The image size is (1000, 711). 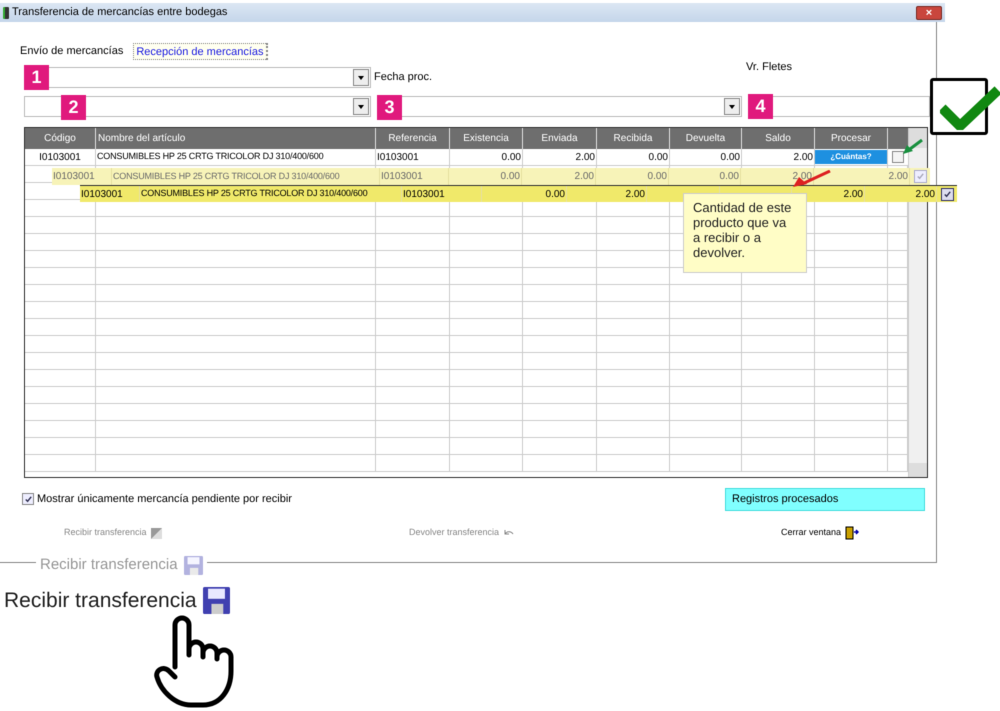 What do you see at coordinates (509, 533) in the screenshot?
I see `undo-icon` at bounding box center [509, 533].